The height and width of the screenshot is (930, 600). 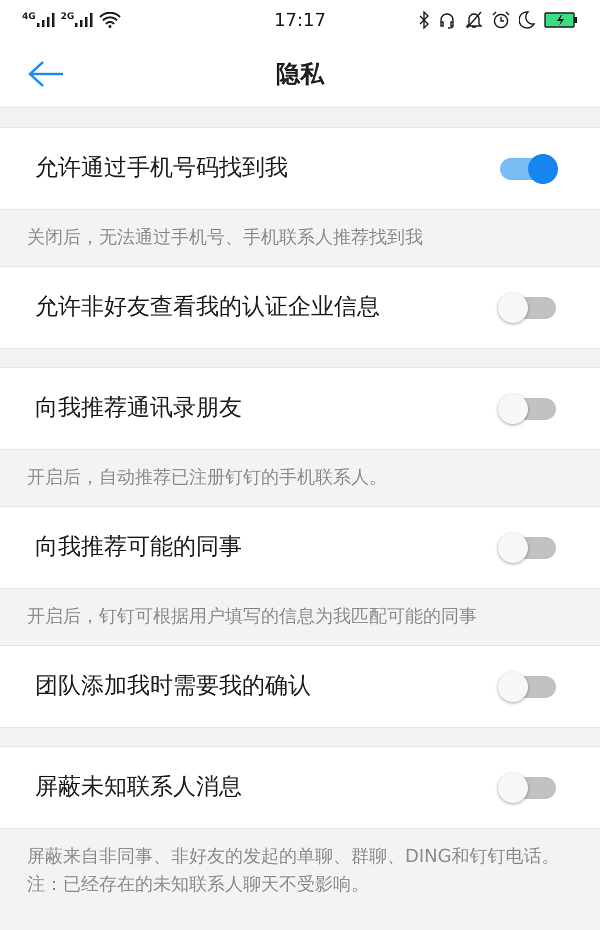 What do you see at coordinates (225, 238) in the screenshot?
I see `setting-note: 关闭后，无法通过手机号、手机联系人推荐找到我` at bounding box center [225, 238].